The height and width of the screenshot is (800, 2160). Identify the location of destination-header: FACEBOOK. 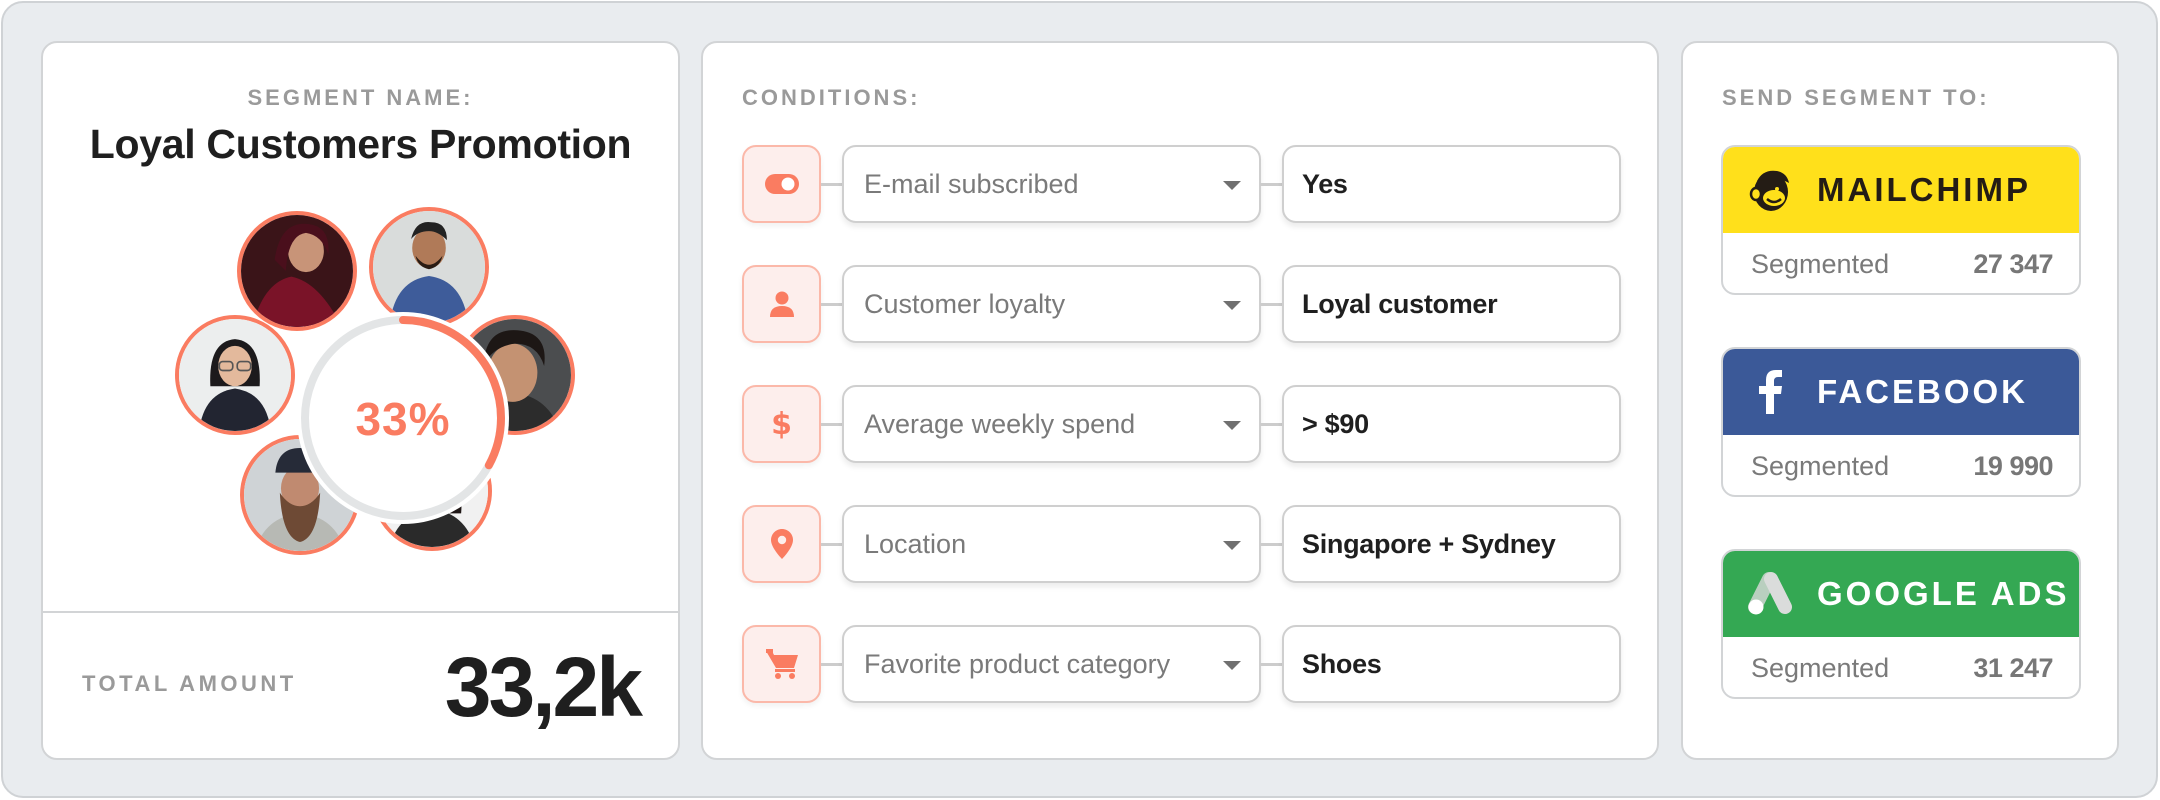
(1901, 392).